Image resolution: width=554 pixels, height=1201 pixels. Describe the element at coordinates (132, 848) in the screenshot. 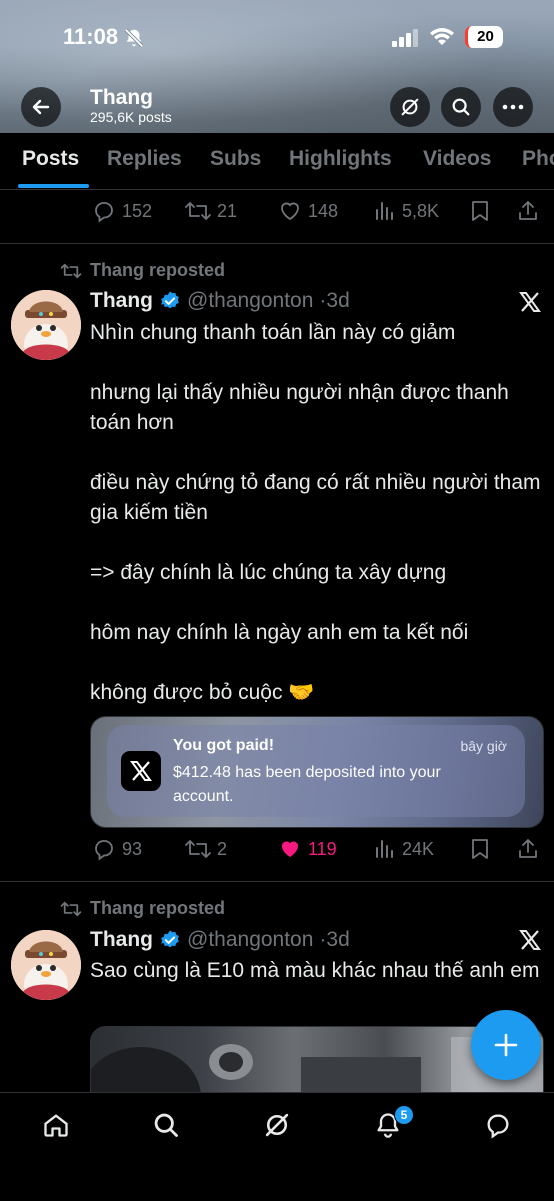

I see `reply-count: 93` at that location.